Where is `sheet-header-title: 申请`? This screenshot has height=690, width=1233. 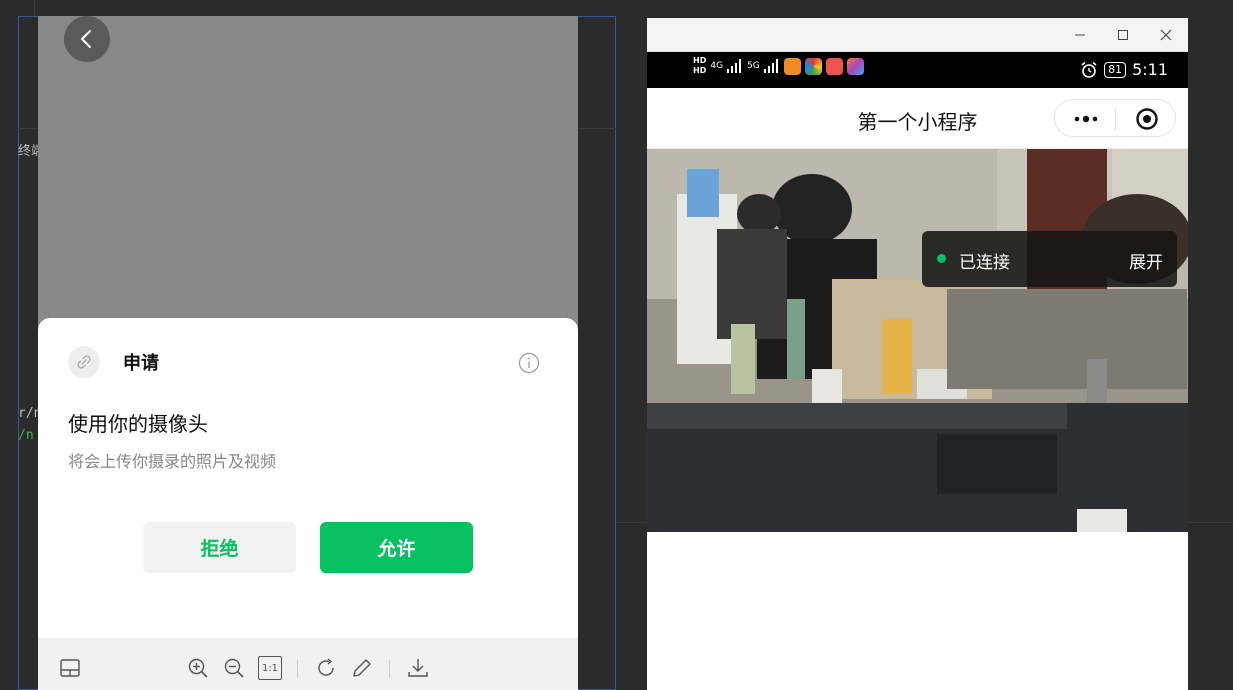 sheet-header-title: 申请 is located at coordinates (141, 363).